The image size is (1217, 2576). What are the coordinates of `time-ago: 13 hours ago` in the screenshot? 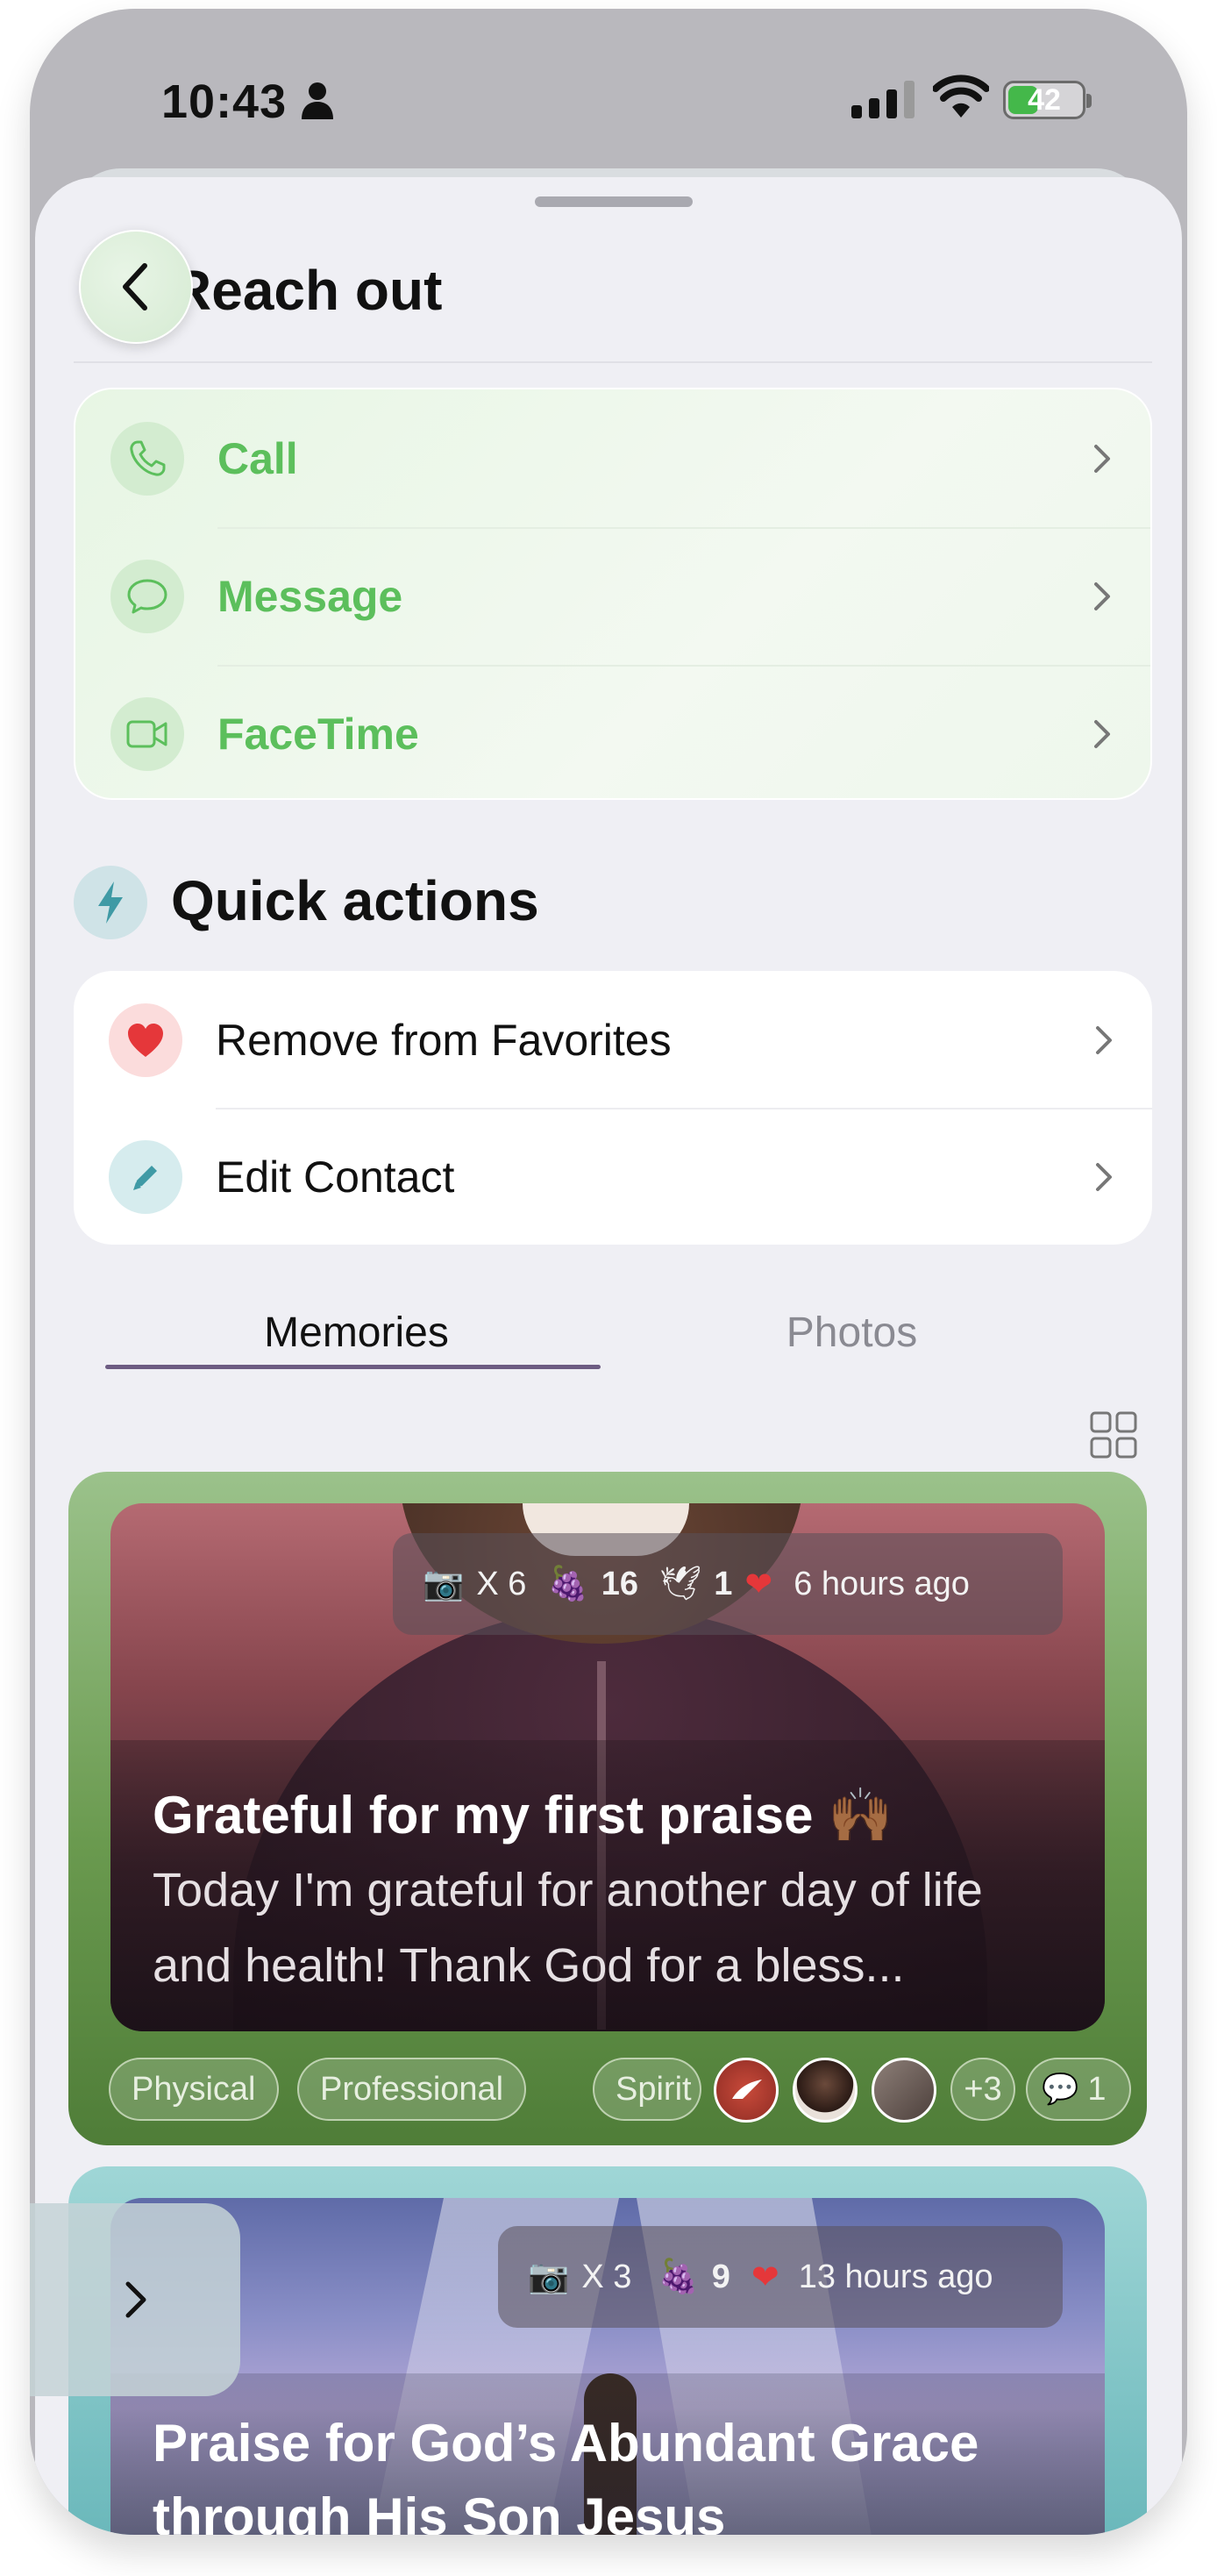 It's located at (895, 2277).